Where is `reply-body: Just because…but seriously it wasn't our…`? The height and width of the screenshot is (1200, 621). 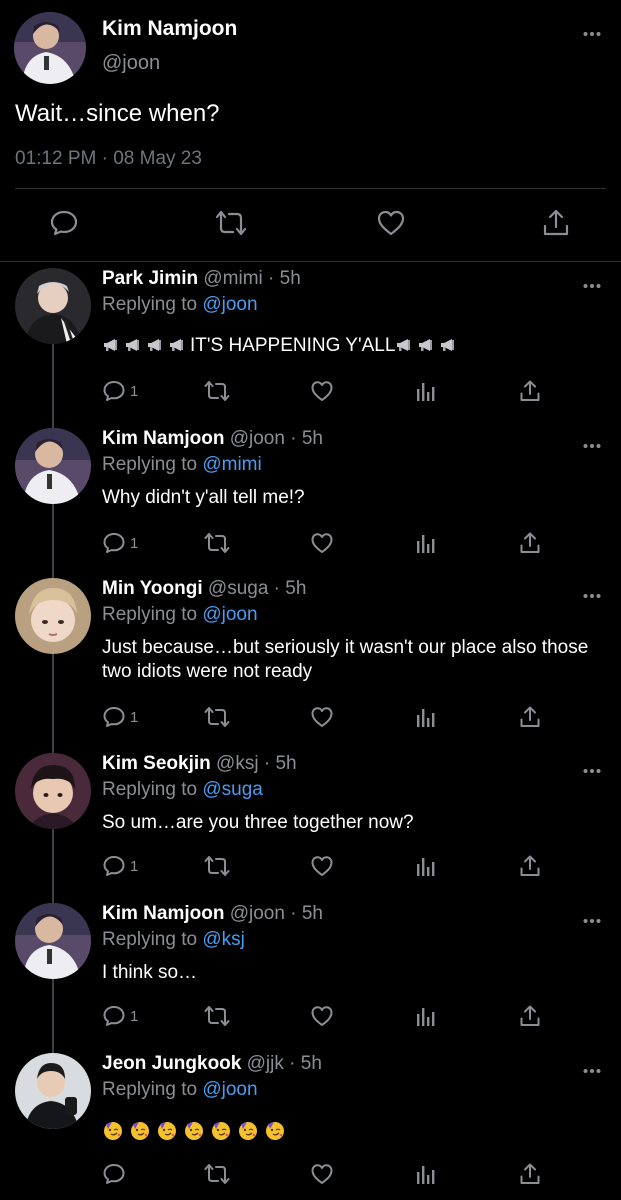 reply-body: Just because…but seriously it wasn't our… is located at coordinates (352, 660).